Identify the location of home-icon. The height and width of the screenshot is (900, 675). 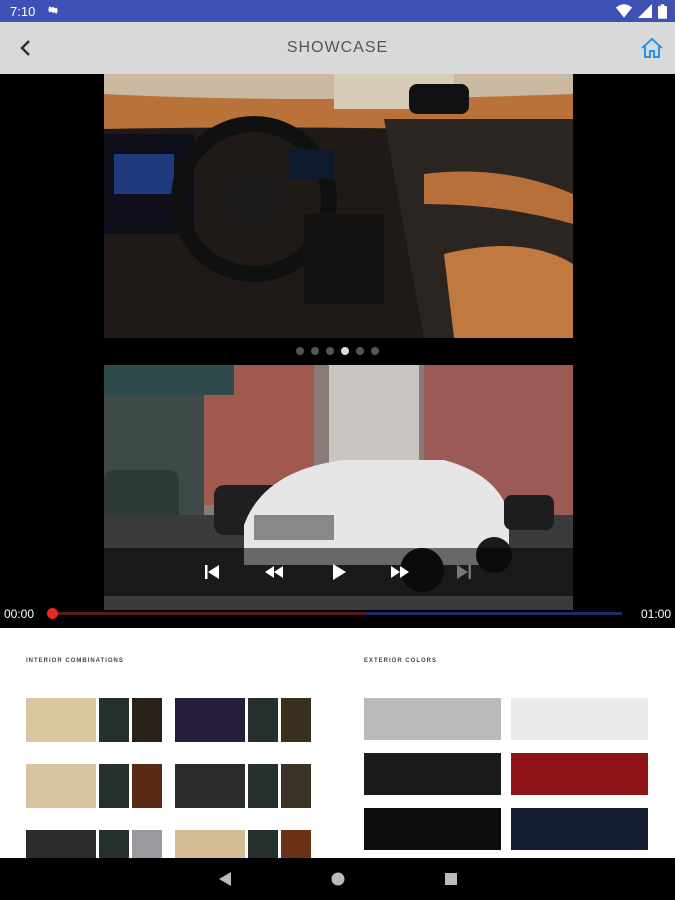
(652, 48).